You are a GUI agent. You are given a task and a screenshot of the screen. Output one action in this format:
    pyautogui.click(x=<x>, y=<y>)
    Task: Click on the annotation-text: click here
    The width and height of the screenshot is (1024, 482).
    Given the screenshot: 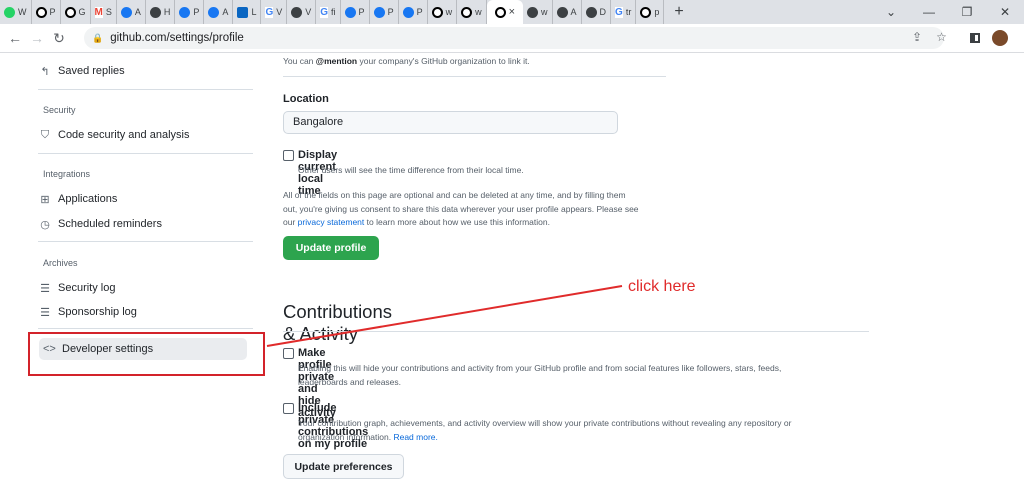 What is the action you would take?
    pyautogui.click(x=662, y=286)
    